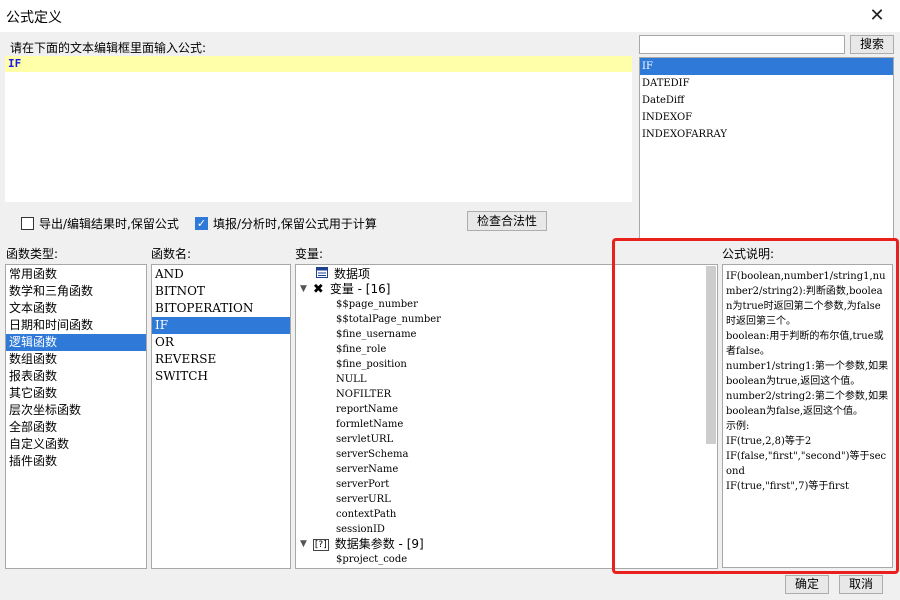 This screenshot has width=900, height=600. I want to click on editor-hint: 请在下面的文本编辑框里面输入公式:, so click(108, 48).